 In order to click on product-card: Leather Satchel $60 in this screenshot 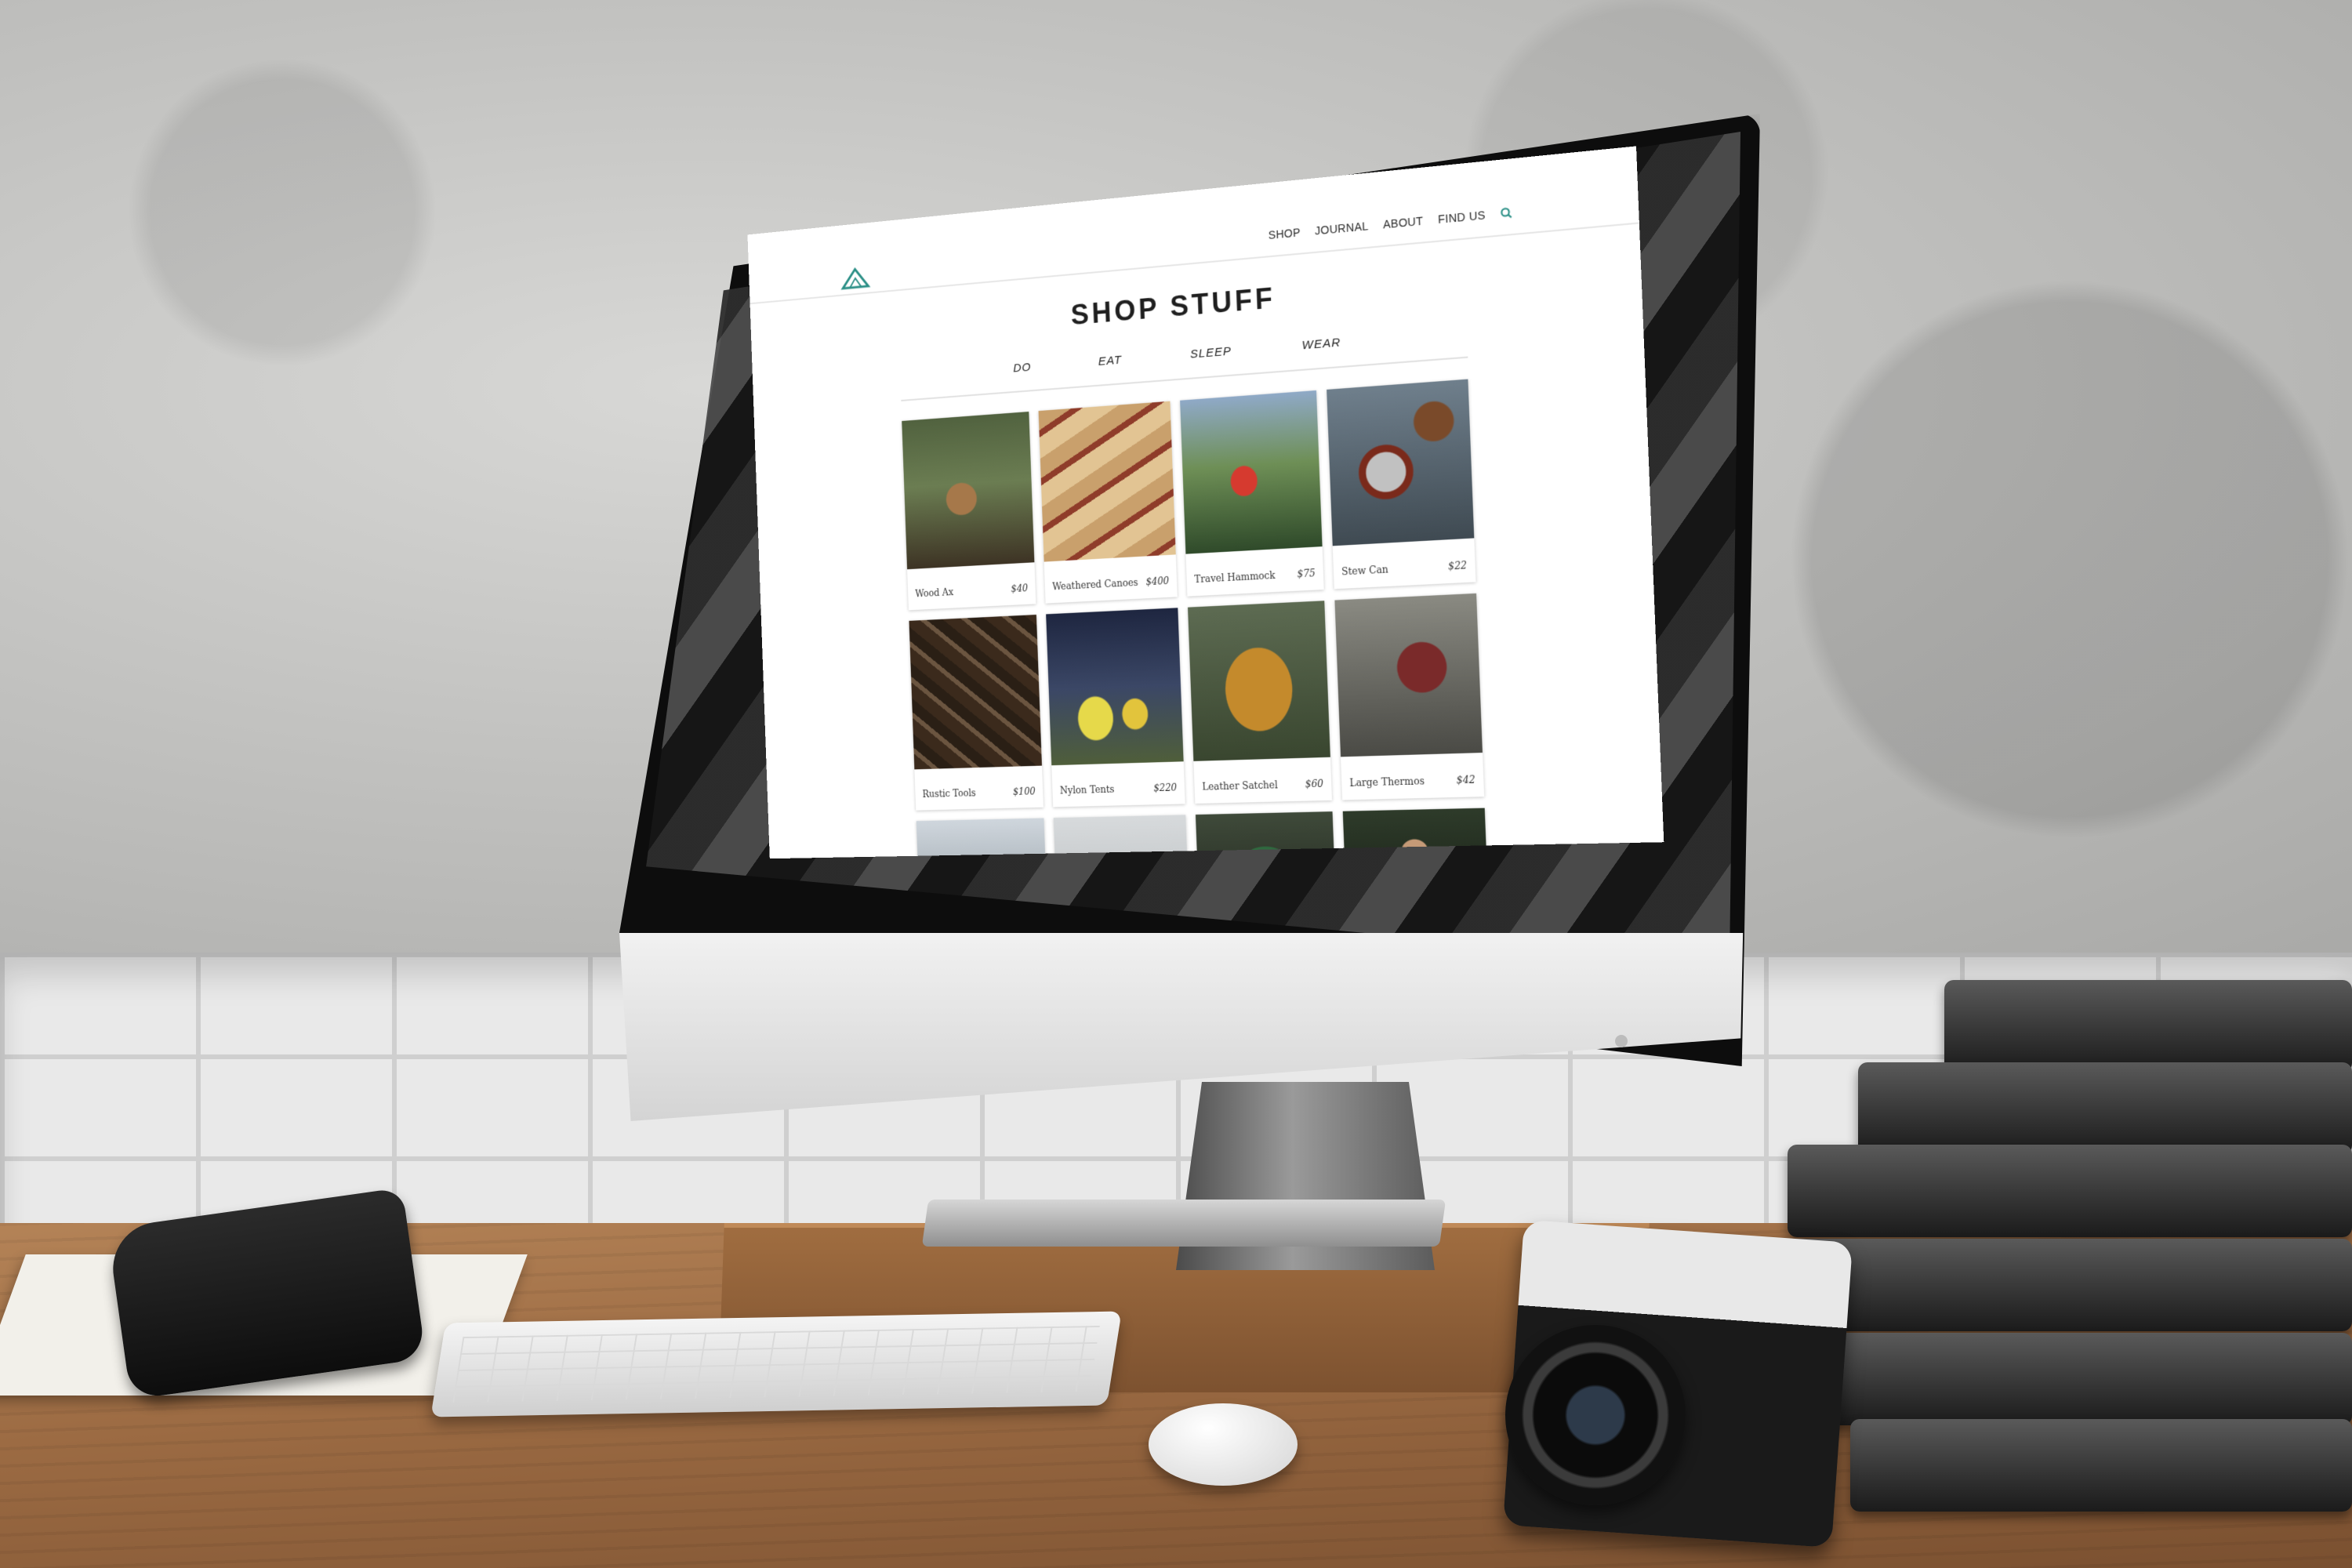, I will do `click(1260, 702)`.